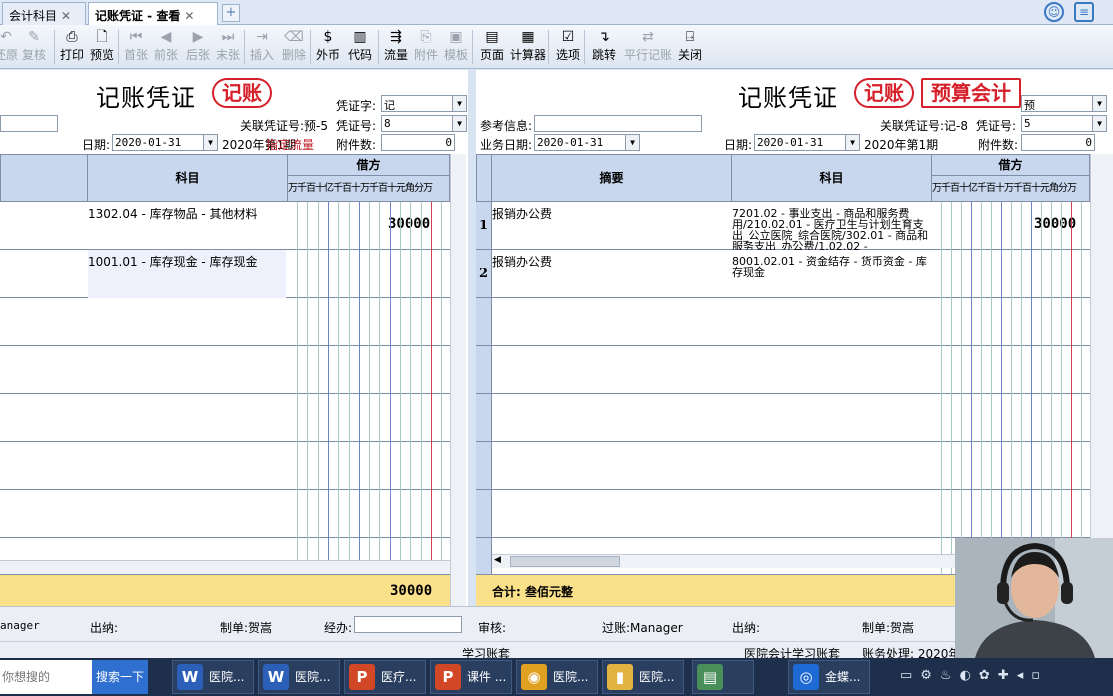 The width and height of the screenshot is (1113, 696). Describe the element at coordinates (424, 123) in the screenshot. I see `voucher-no-input: 8 ▼` at that location.